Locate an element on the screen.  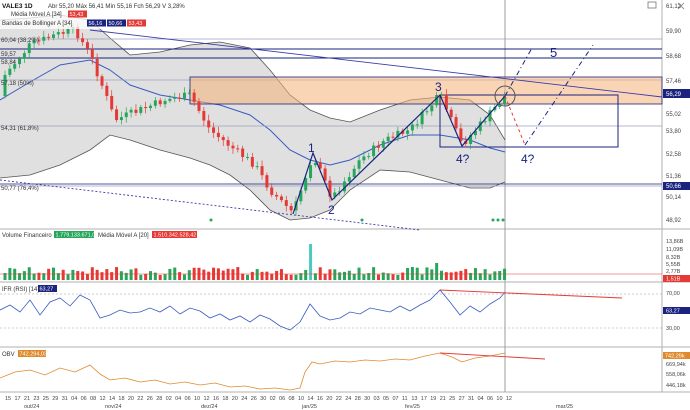
obv-tick: 446,18k is located at coordinates (676, 386).